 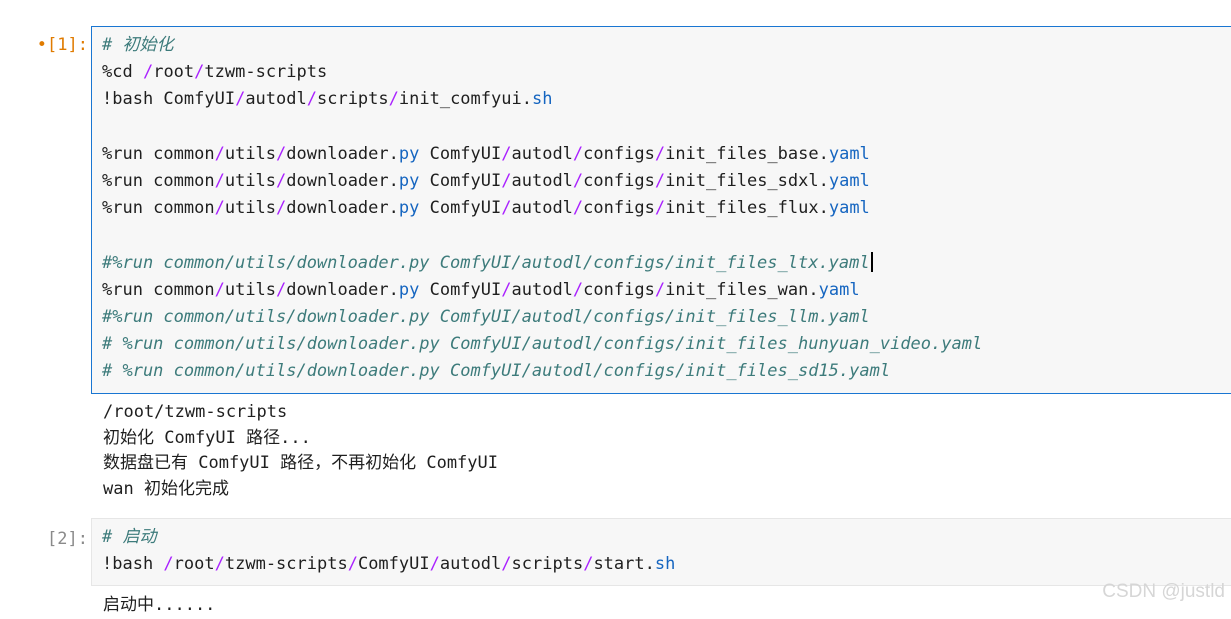 What do you see at coordinates (67, 45) in the screenshot?
I see `cell-1-prompt-label: [1]:` at bounding box center [67, 45].